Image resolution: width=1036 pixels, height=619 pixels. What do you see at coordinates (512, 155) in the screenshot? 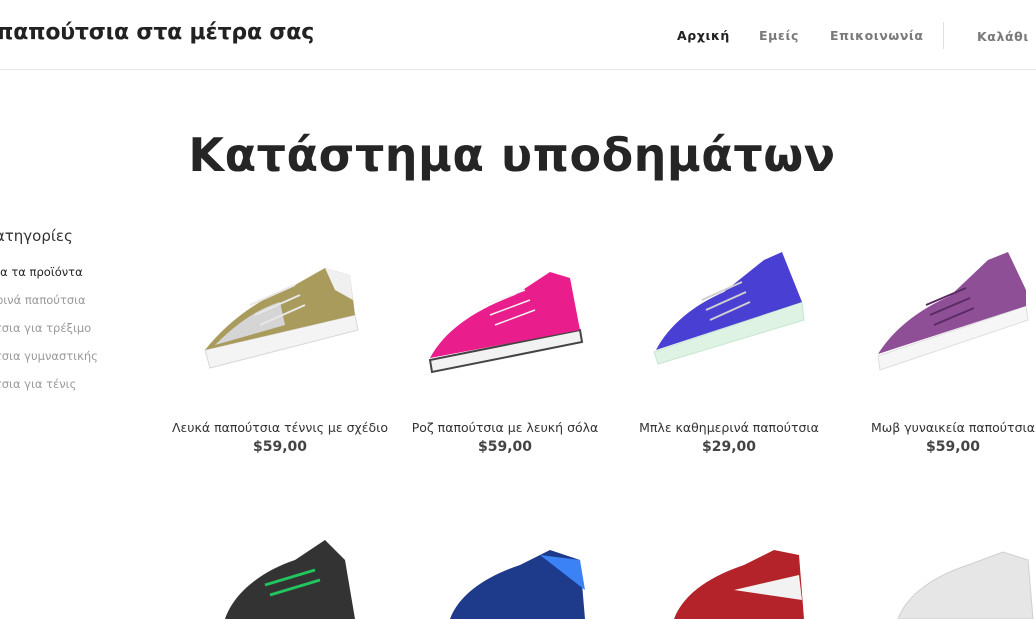
I see `page-title: Κατάστημα υποδημάτων` at bounding box center [512, 155].